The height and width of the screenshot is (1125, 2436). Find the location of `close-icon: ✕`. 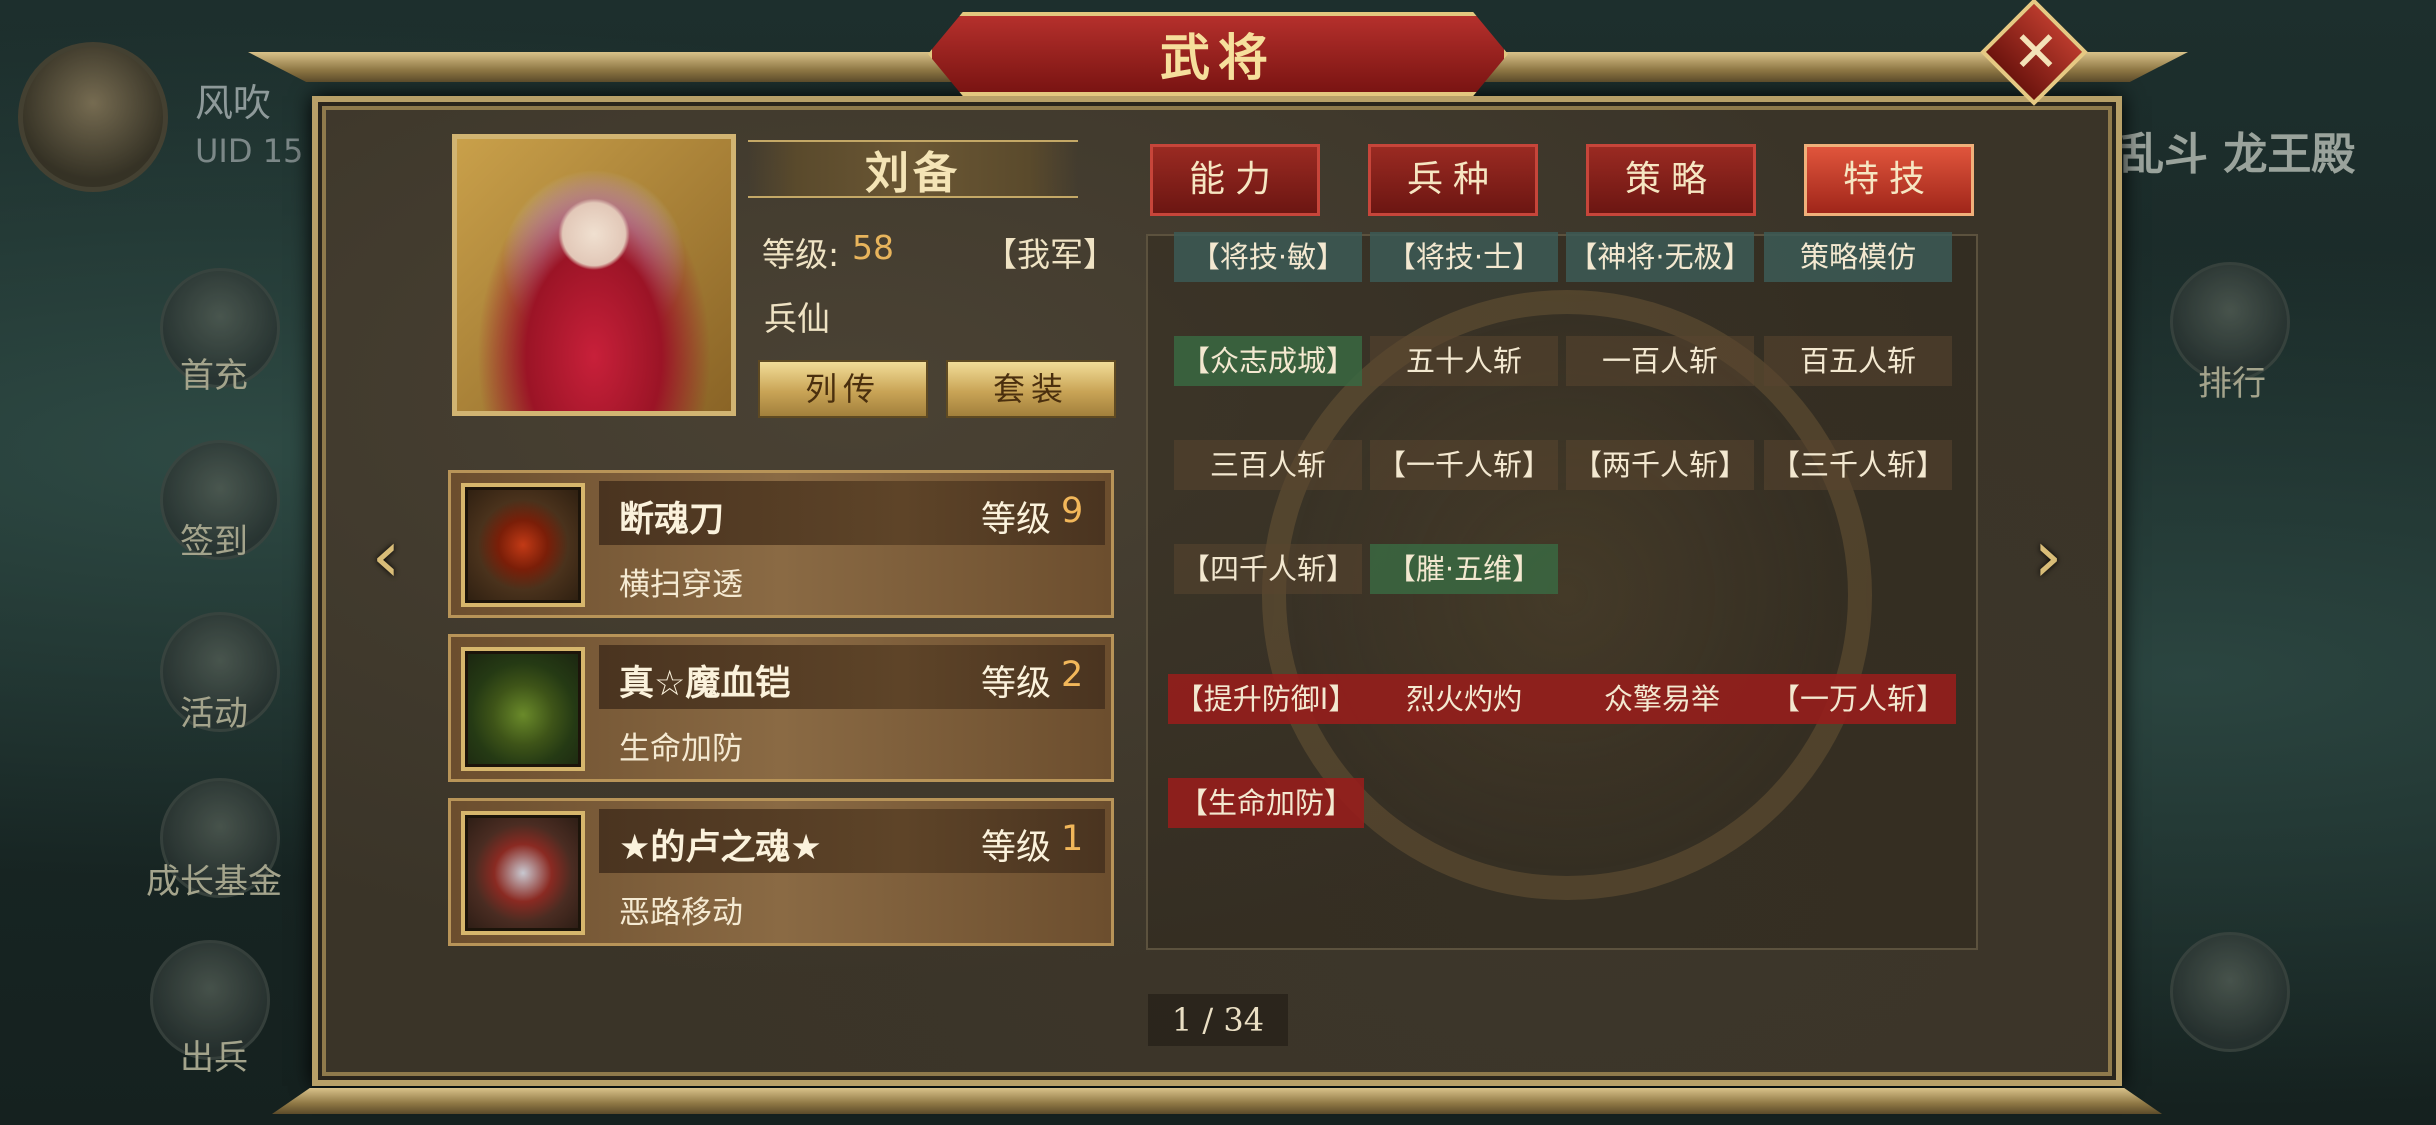

close-icon: ✕ is located at coordinates (2036, 53).